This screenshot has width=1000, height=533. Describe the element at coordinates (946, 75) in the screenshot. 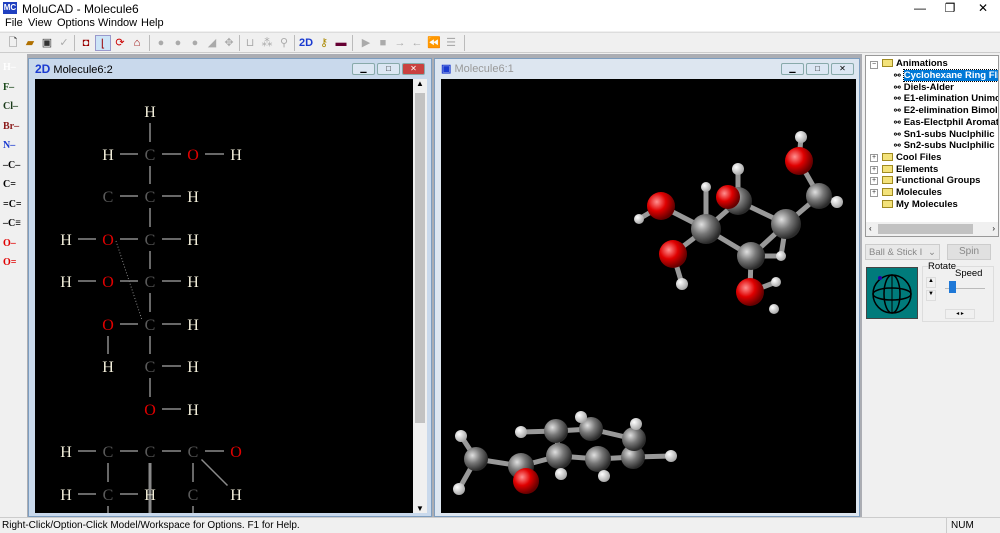

I see `tree-item-animation: ⚯ Cyclohexane Ring Flip` at that location.